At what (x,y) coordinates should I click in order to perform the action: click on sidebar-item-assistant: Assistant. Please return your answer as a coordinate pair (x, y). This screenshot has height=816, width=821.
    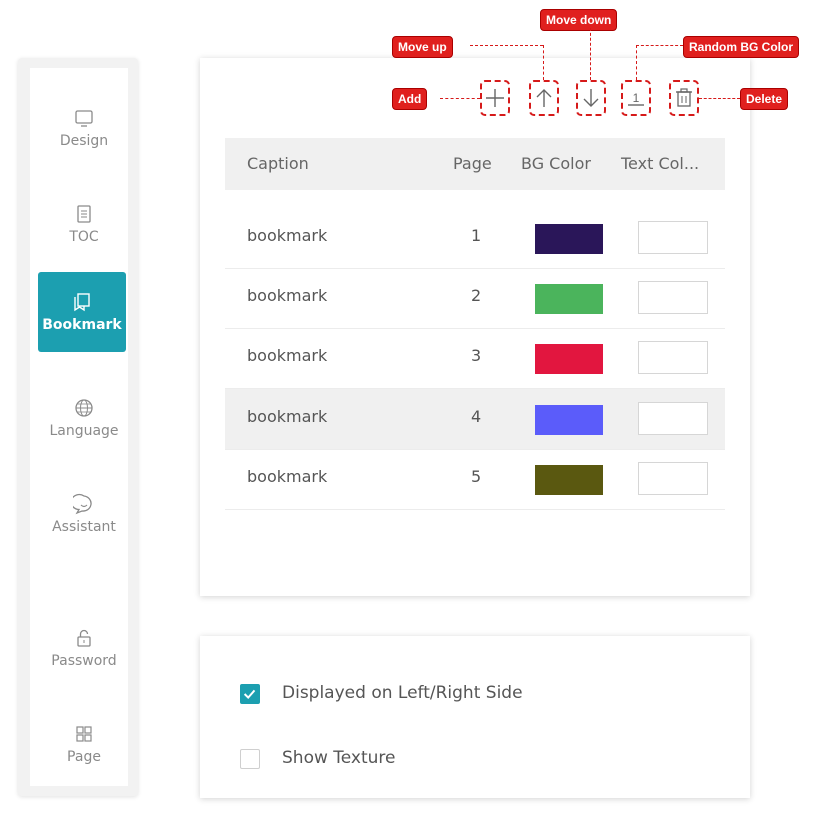
    Looking at the image, I should click on (84, 514).